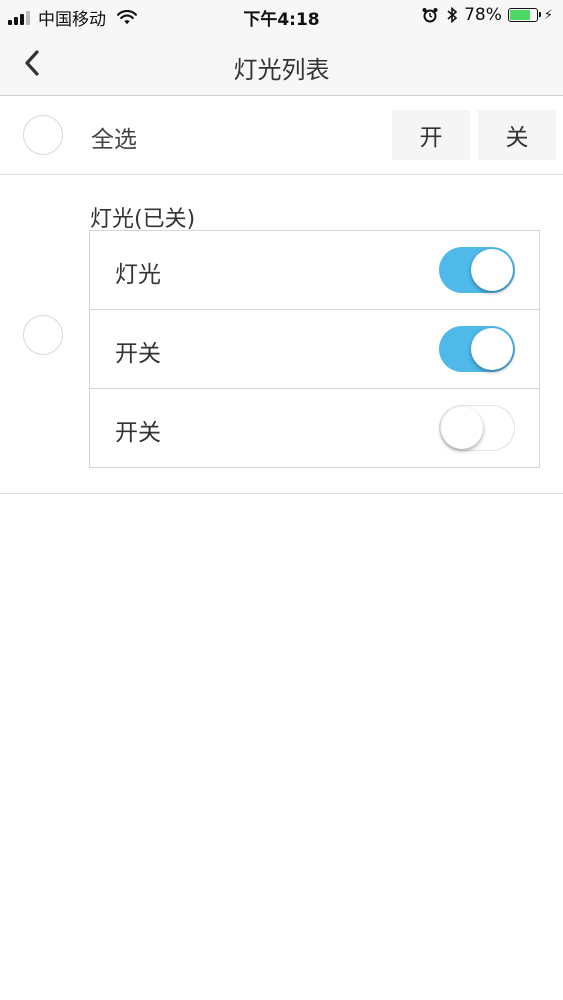  Describe the element at coordinates (517, 135) in the screenshot. I see `all-off-button: 关` at that location.